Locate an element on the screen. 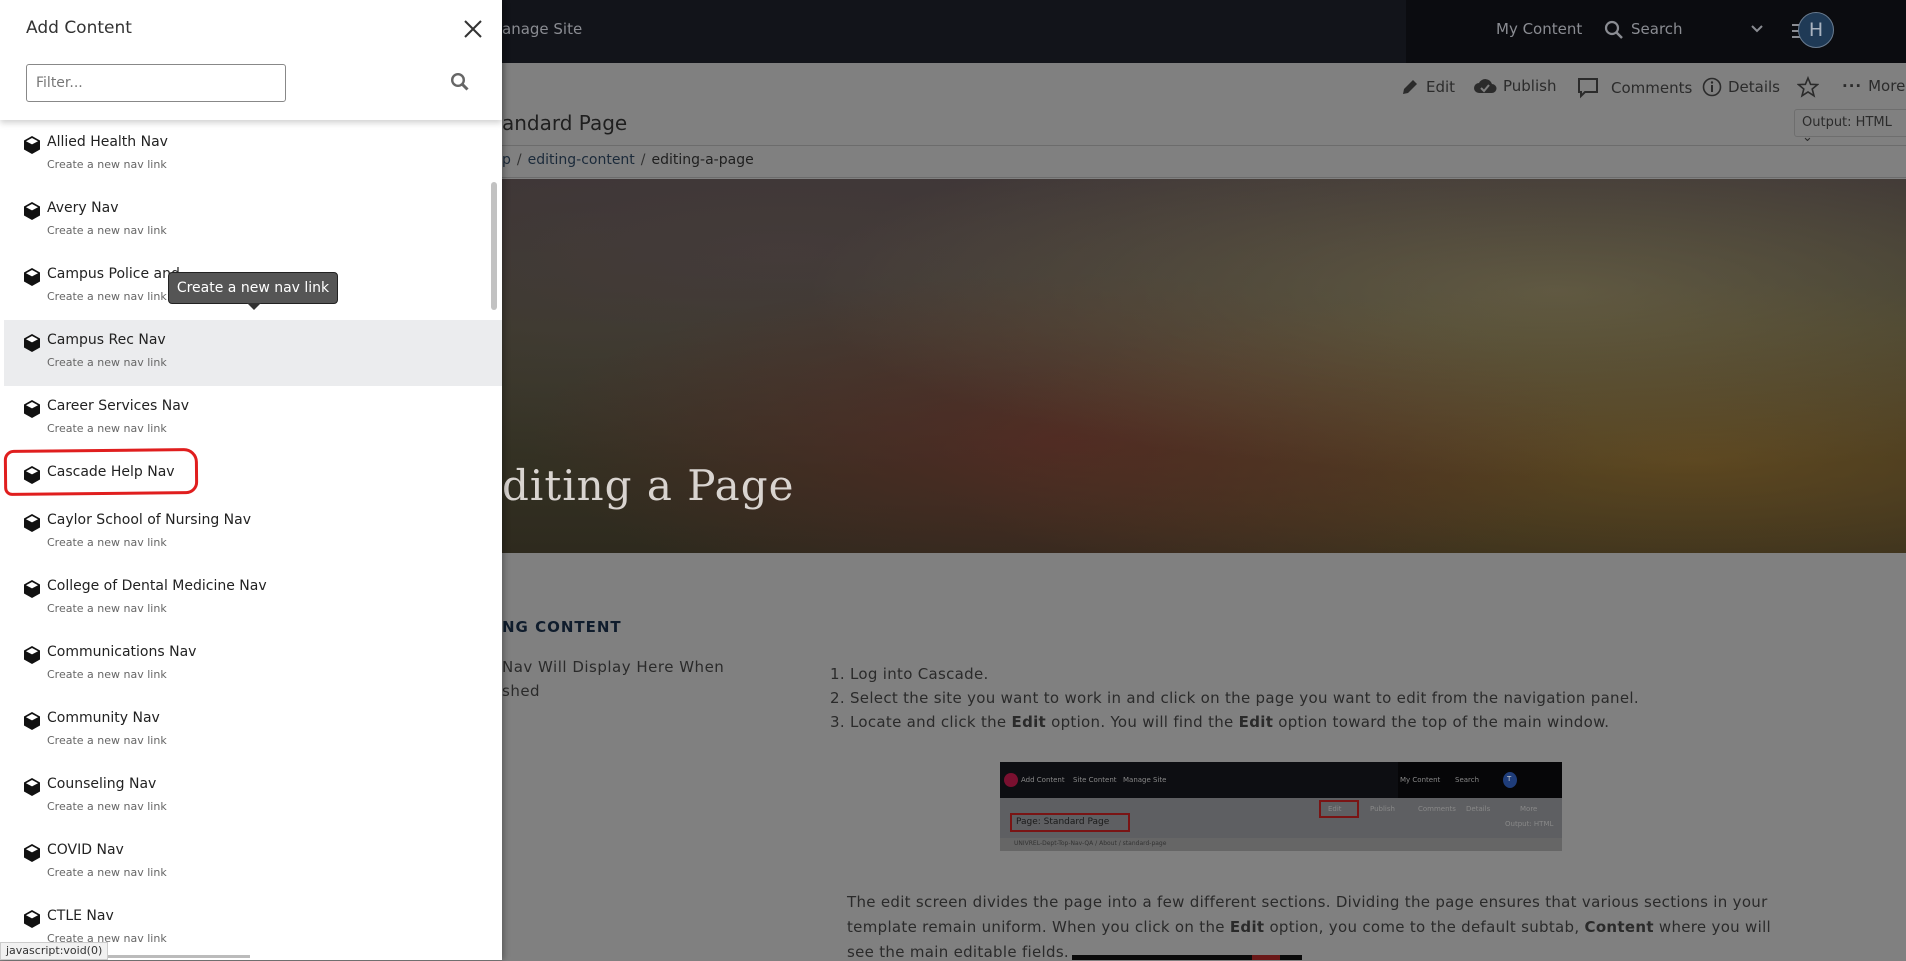 The height and width of the screenshot is (961, 1906). list-item-title: COVID Nav is located at coordinates (85, 850).